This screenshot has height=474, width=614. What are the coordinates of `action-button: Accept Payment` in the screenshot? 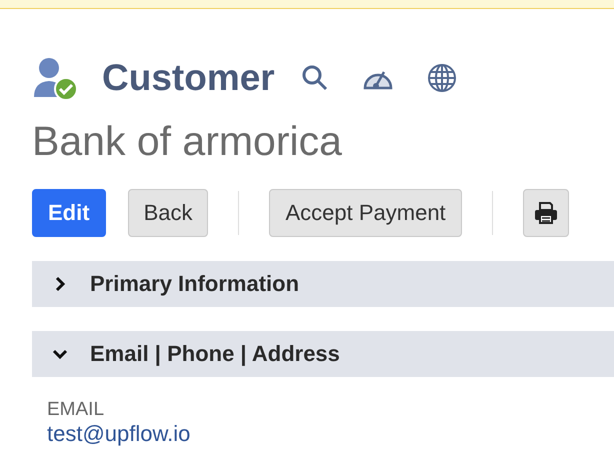 It's located at (365, 213).